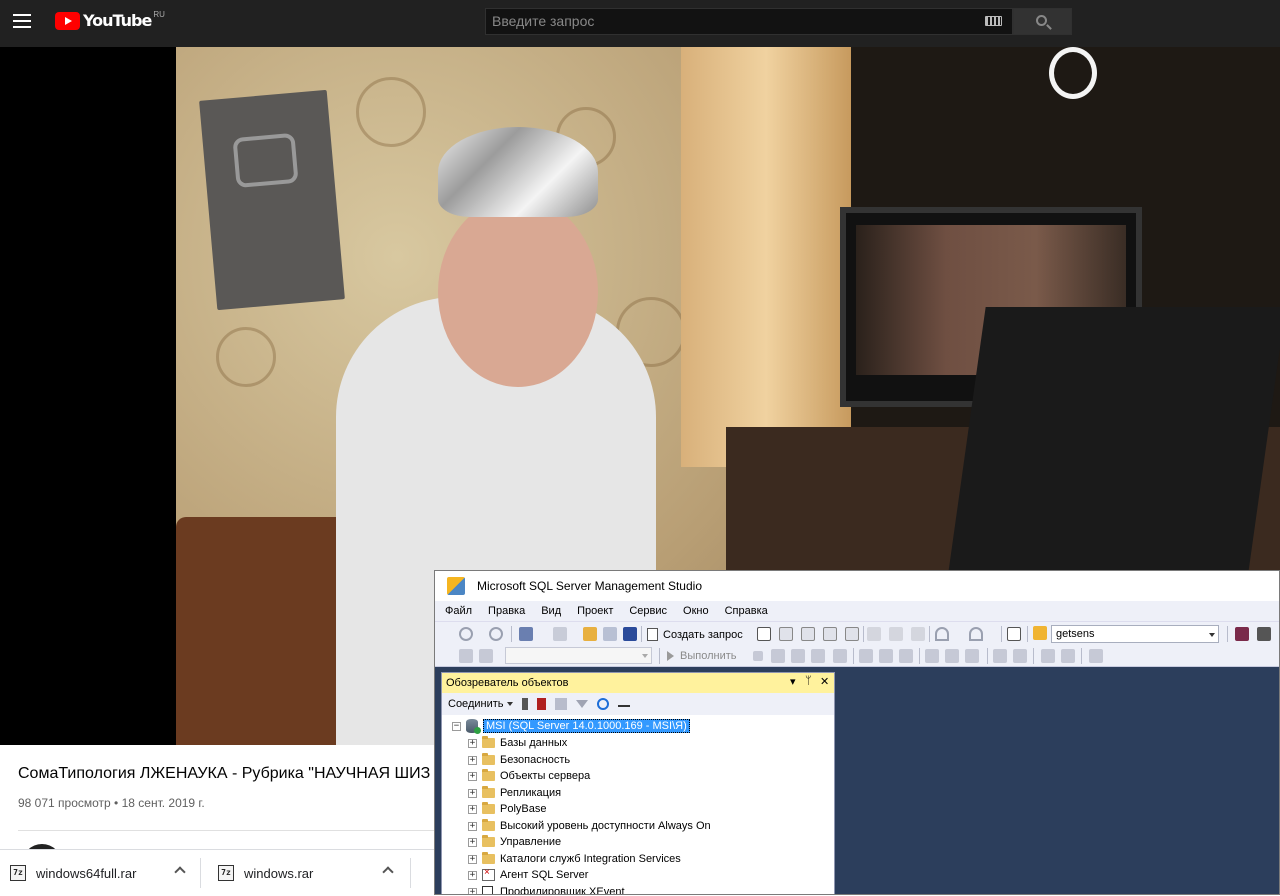 Image resolution: width=1280 pixels, height=896 pixels. I want to click on tree-node: + Агент SQL Server, so click(528, 875).